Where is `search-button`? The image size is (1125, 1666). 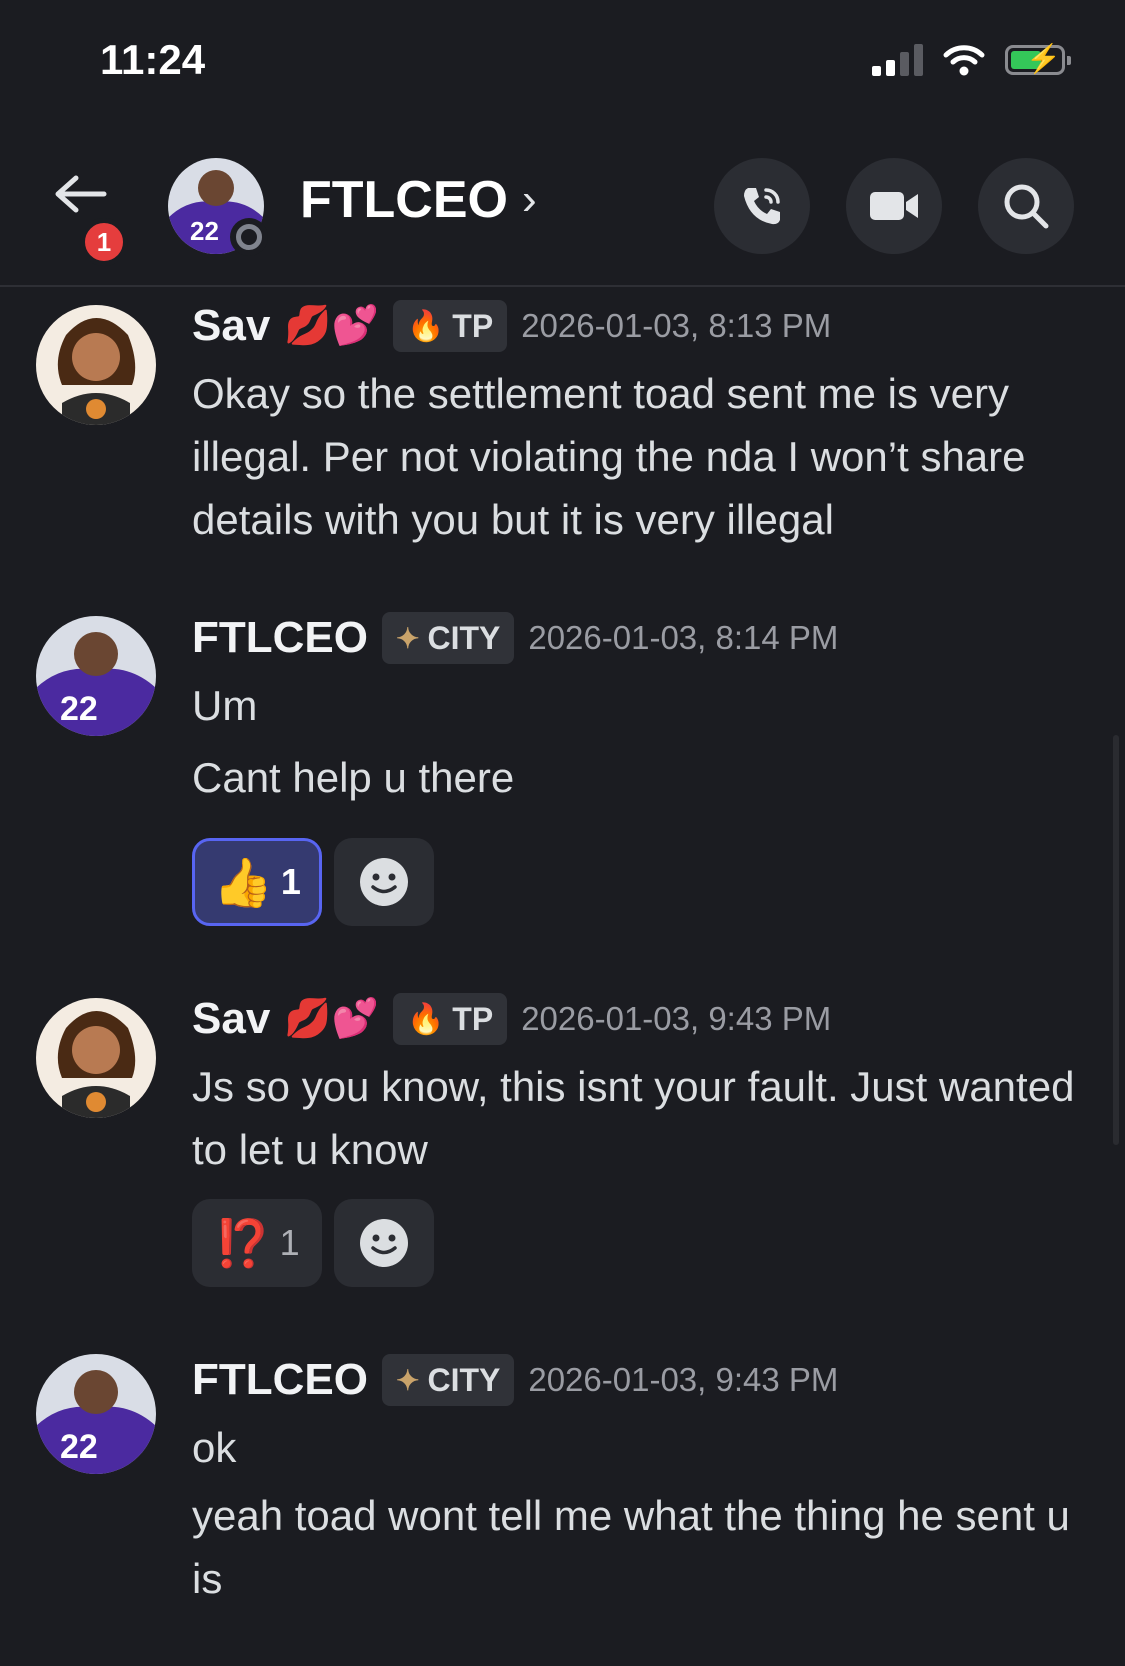 search-button is located at coordinates (1026, 206).